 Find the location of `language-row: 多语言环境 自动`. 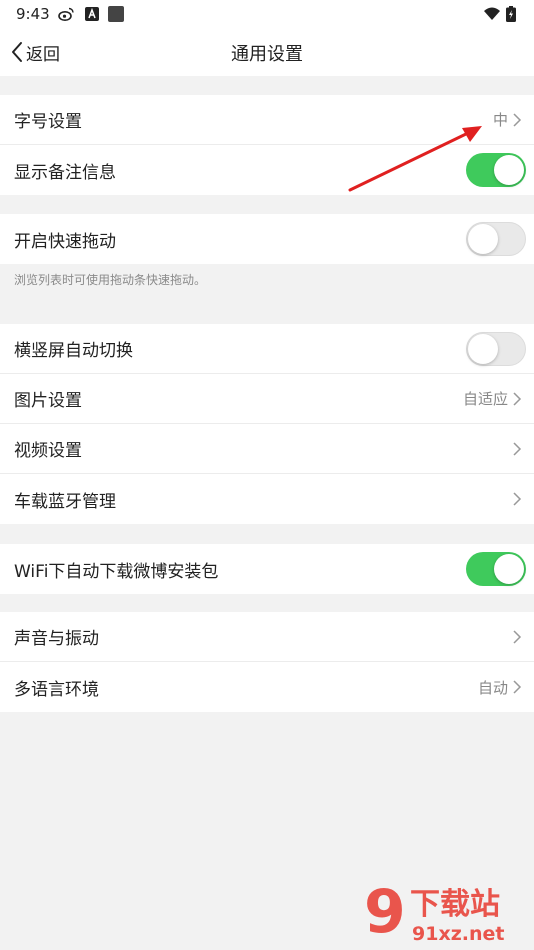

language-row: 多语言环境 自动 is located at coordinates (267, 687).